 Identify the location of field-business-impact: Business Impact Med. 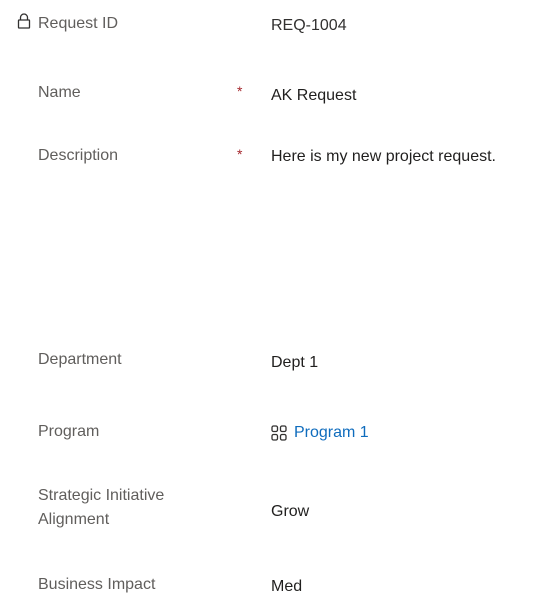
(274, 585).